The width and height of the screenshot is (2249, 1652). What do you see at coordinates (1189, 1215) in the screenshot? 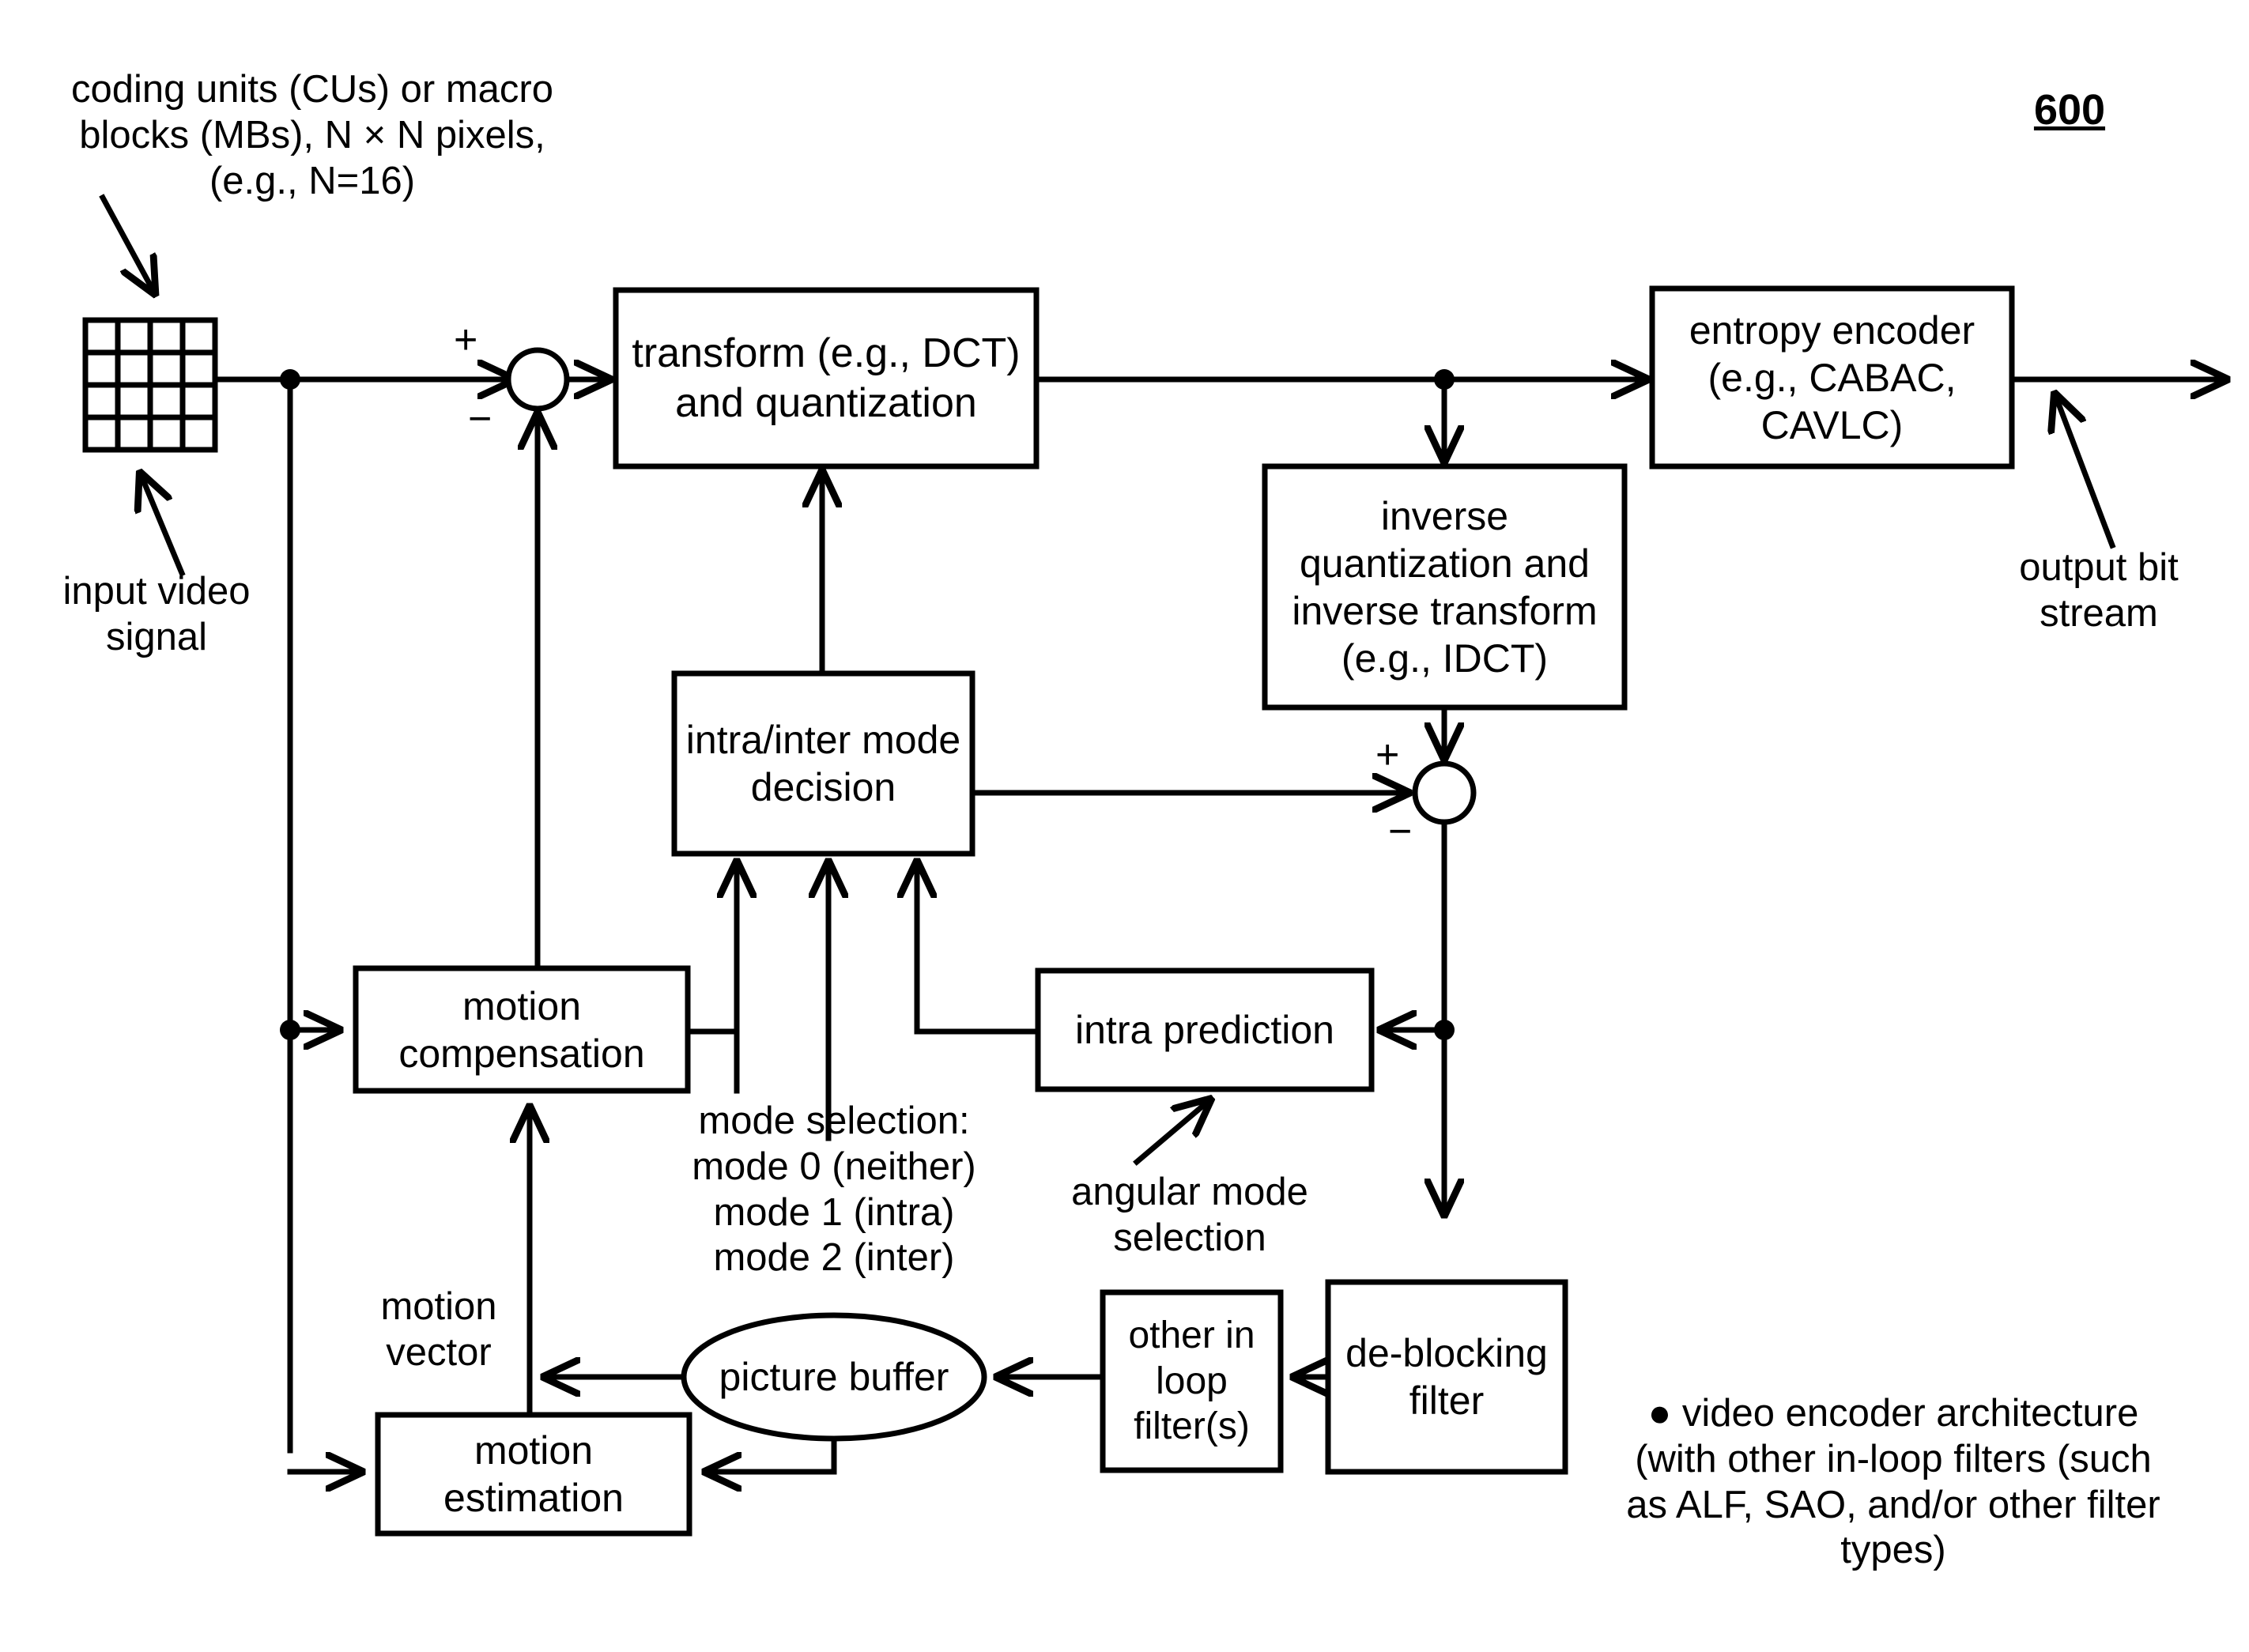
I see `angular-mode-selection-annotation: angular mode selection` at bounding box center [1189, 1215].